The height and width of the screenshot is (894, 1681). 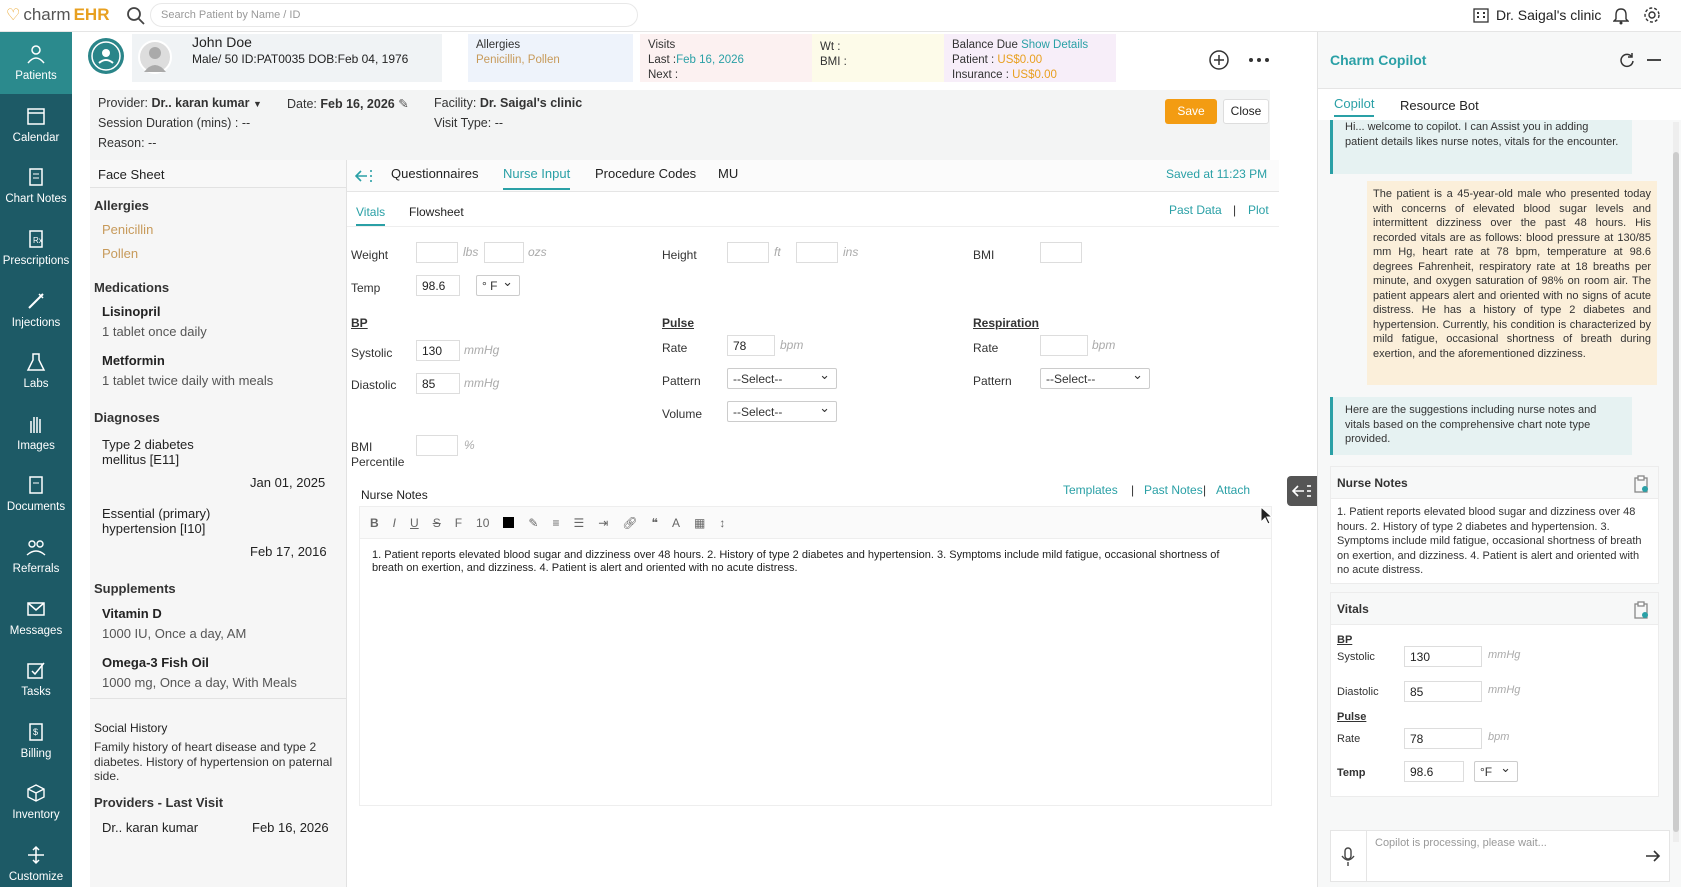 I want to click on font-family-icon: F, so click(x=458, y=523).